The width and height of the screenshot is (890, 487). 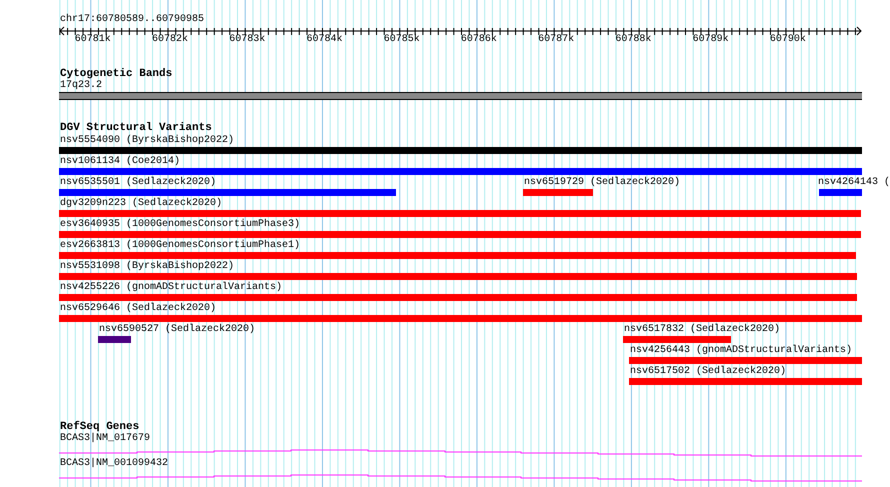 What do you see at coordinates (177, 330) in the screenshot?
I see `variant-label: nsv6590527 (Sedlazeck2020)` at bounding box center [177, 330].